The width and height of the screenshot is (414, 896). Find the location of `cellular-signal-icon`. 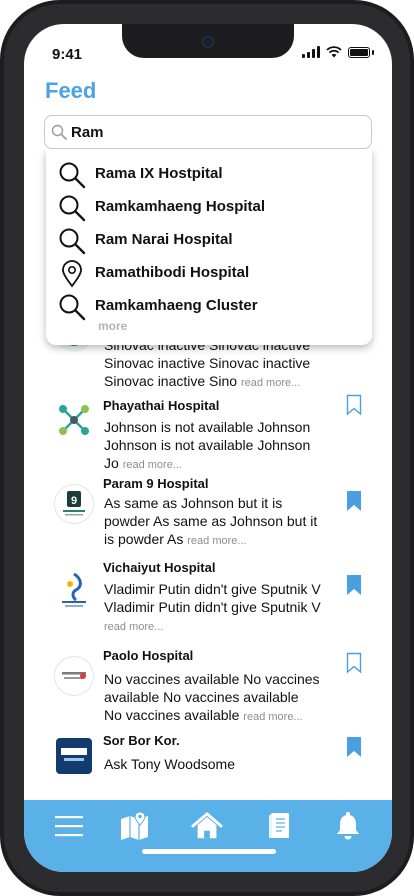

cellular-signal-icon is located at coordinates (311, 52).